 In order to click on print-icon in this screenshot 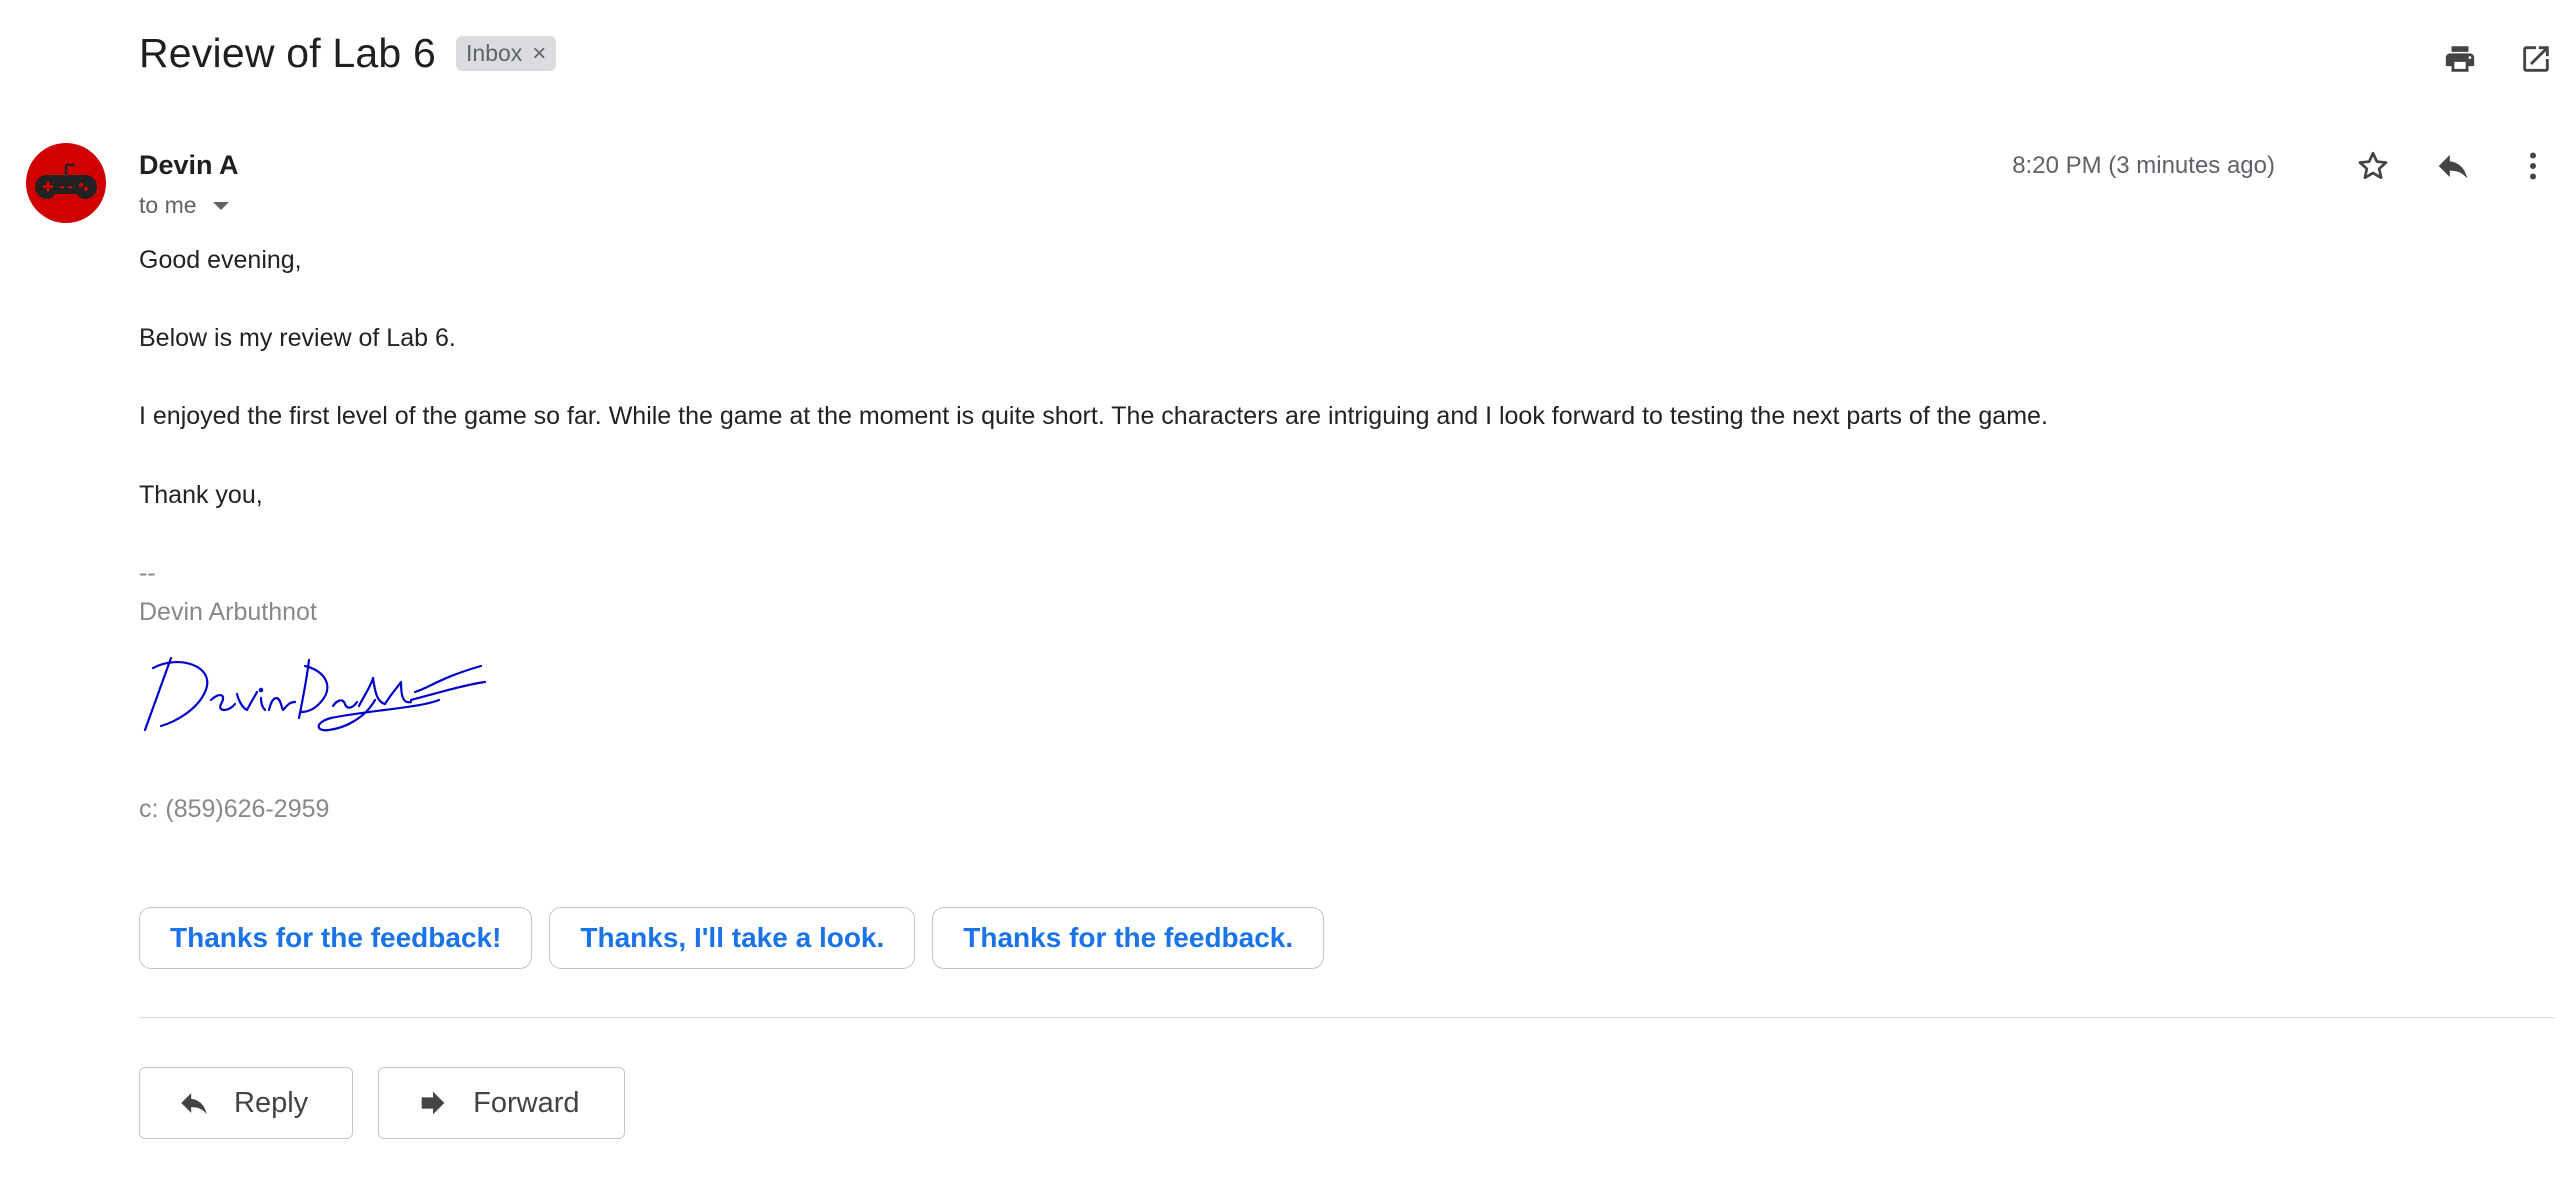, I will do `click(2460, 59)`.